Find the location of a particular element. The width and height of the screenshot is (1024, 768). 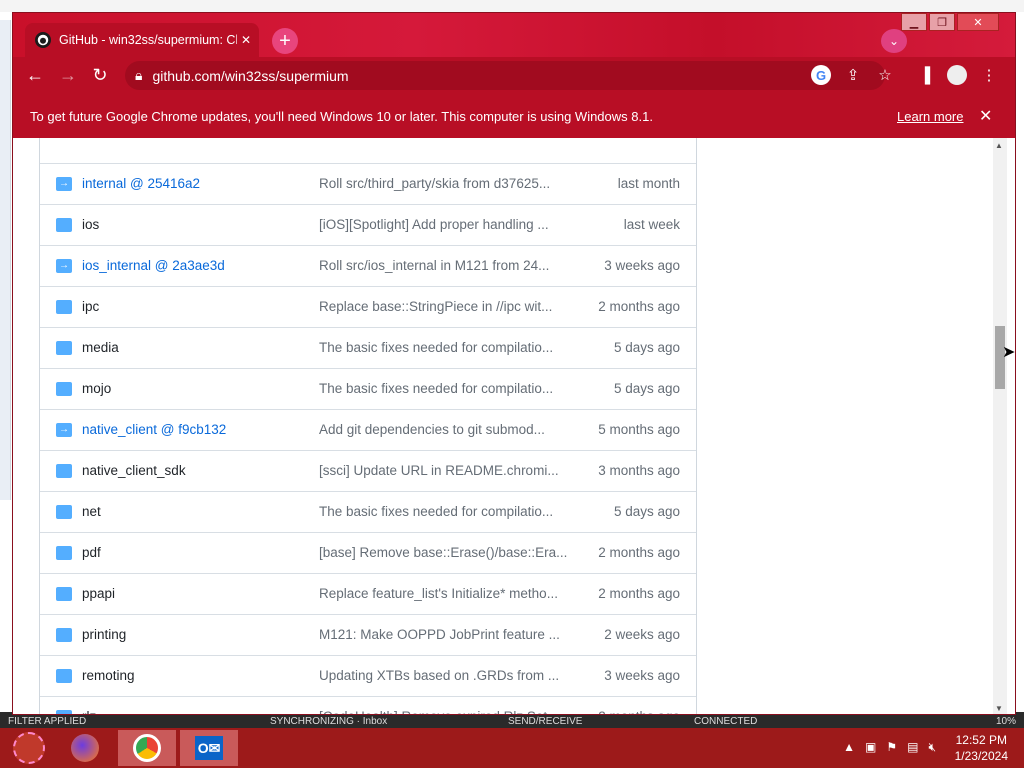

file-name-link: ios is located at coordinates (90, 224).